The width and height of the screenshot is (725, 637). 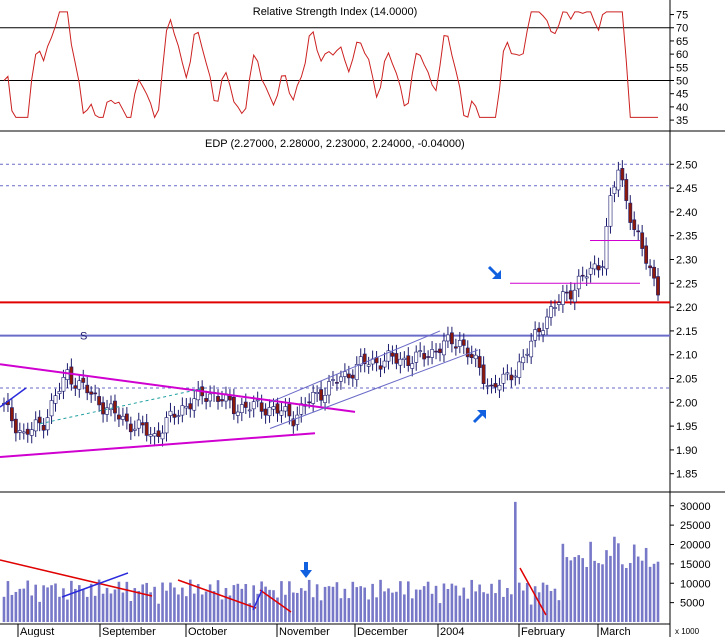 What do you see at coordinates (37, 631) in the screenshot?
I see `date-tick-label: August` at bounding box center [37, 631].